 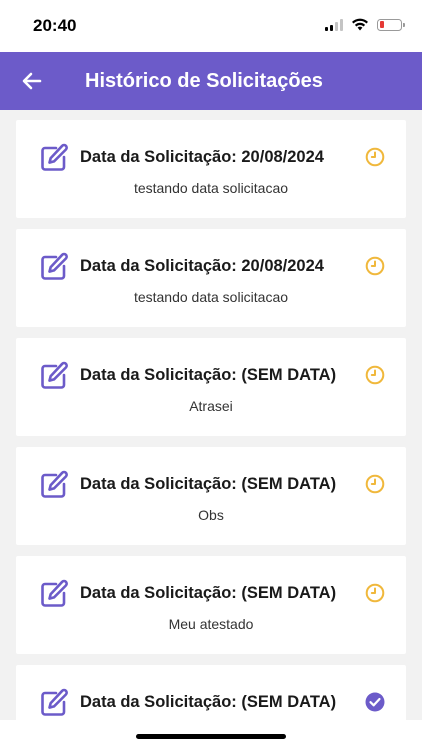 What do you see at coordinates (375, 702) in the screenshot?
I see `check-circle-icon` at bounding box center [375, 702].